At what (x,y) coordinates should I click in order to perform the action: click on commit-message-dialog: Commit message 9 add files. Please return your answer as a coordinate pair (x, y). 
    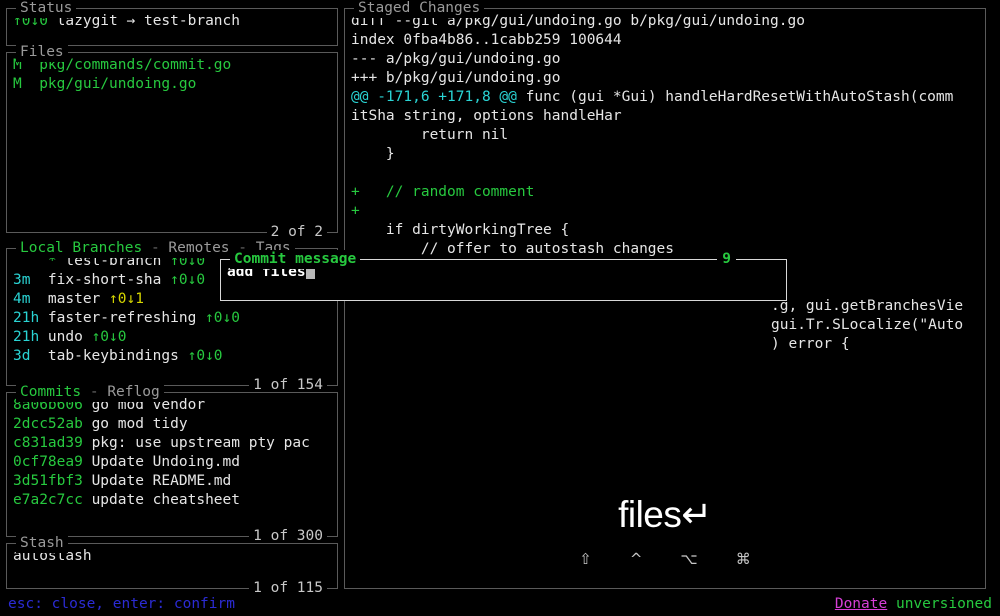
    Looking at the image, I should click on (503, 275).